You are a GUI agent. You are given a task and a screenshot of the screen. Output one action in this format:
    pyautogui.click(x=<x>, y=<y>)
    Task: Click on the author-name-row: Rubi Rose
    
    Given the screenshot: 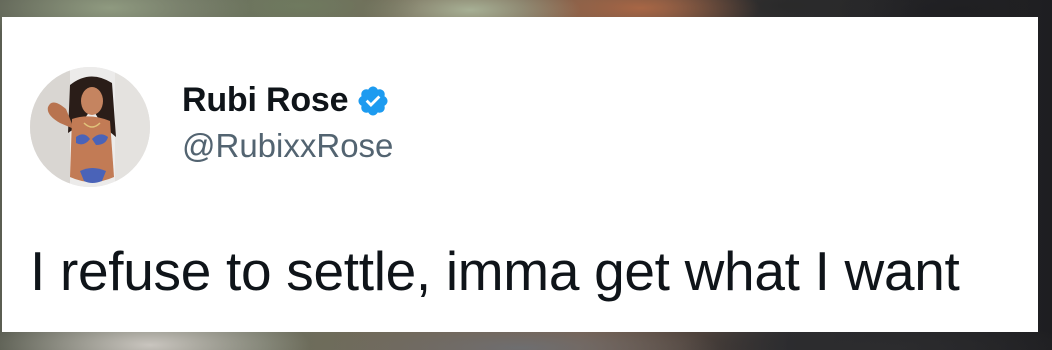 What is the action you would take?
    pyautogui.click(x=286, y=100)
    